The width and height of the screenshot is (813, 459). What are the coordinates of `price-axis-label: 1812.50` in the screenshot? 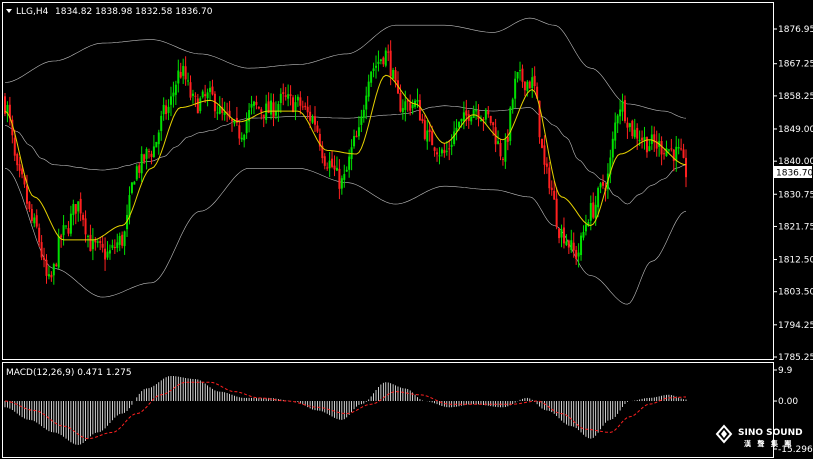 It's located at (795, 261).